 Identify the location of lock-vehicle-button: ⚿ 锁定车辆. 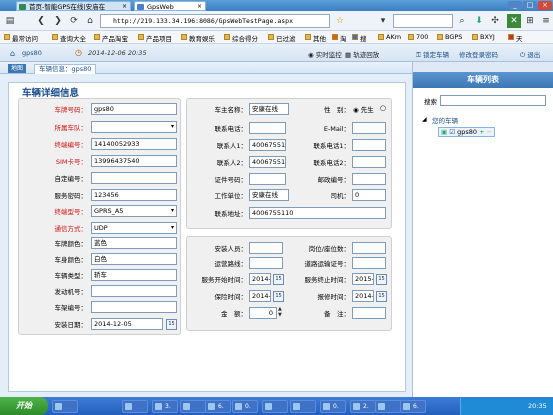
(432, 54).